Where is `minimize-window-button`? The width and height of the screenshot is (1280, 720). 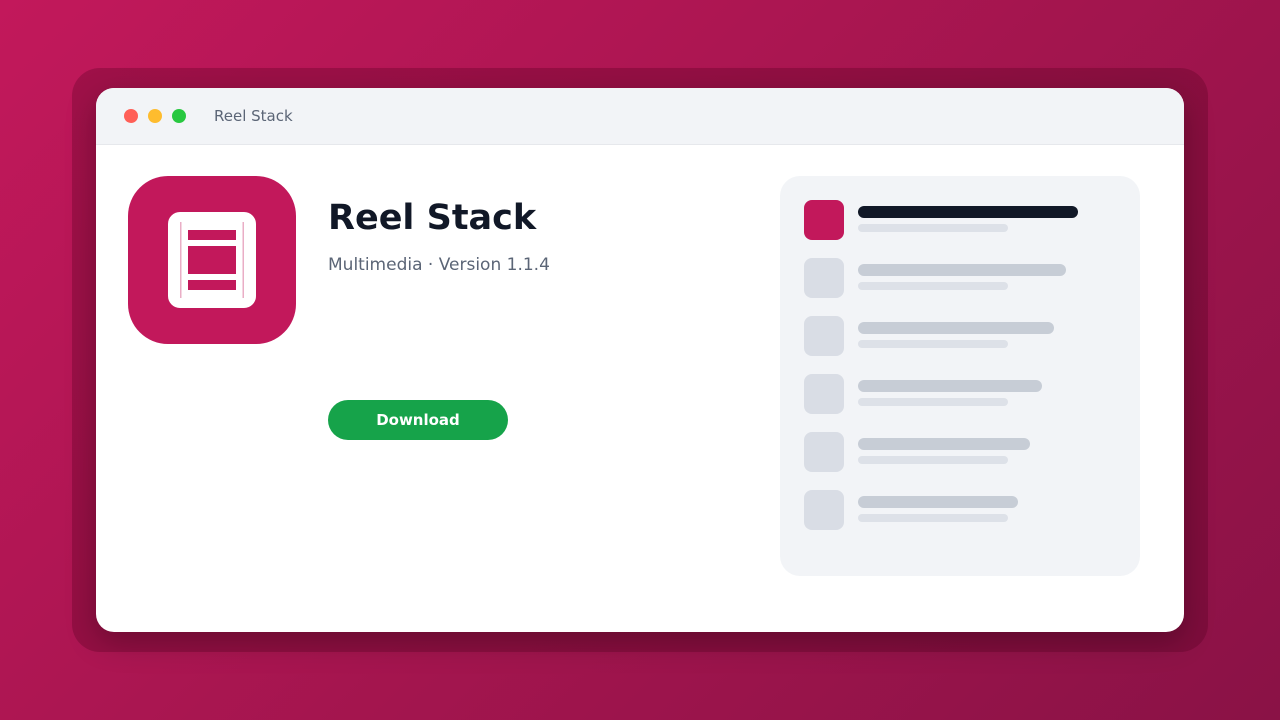
minimize-window-button is located at coordinates (155, 116).